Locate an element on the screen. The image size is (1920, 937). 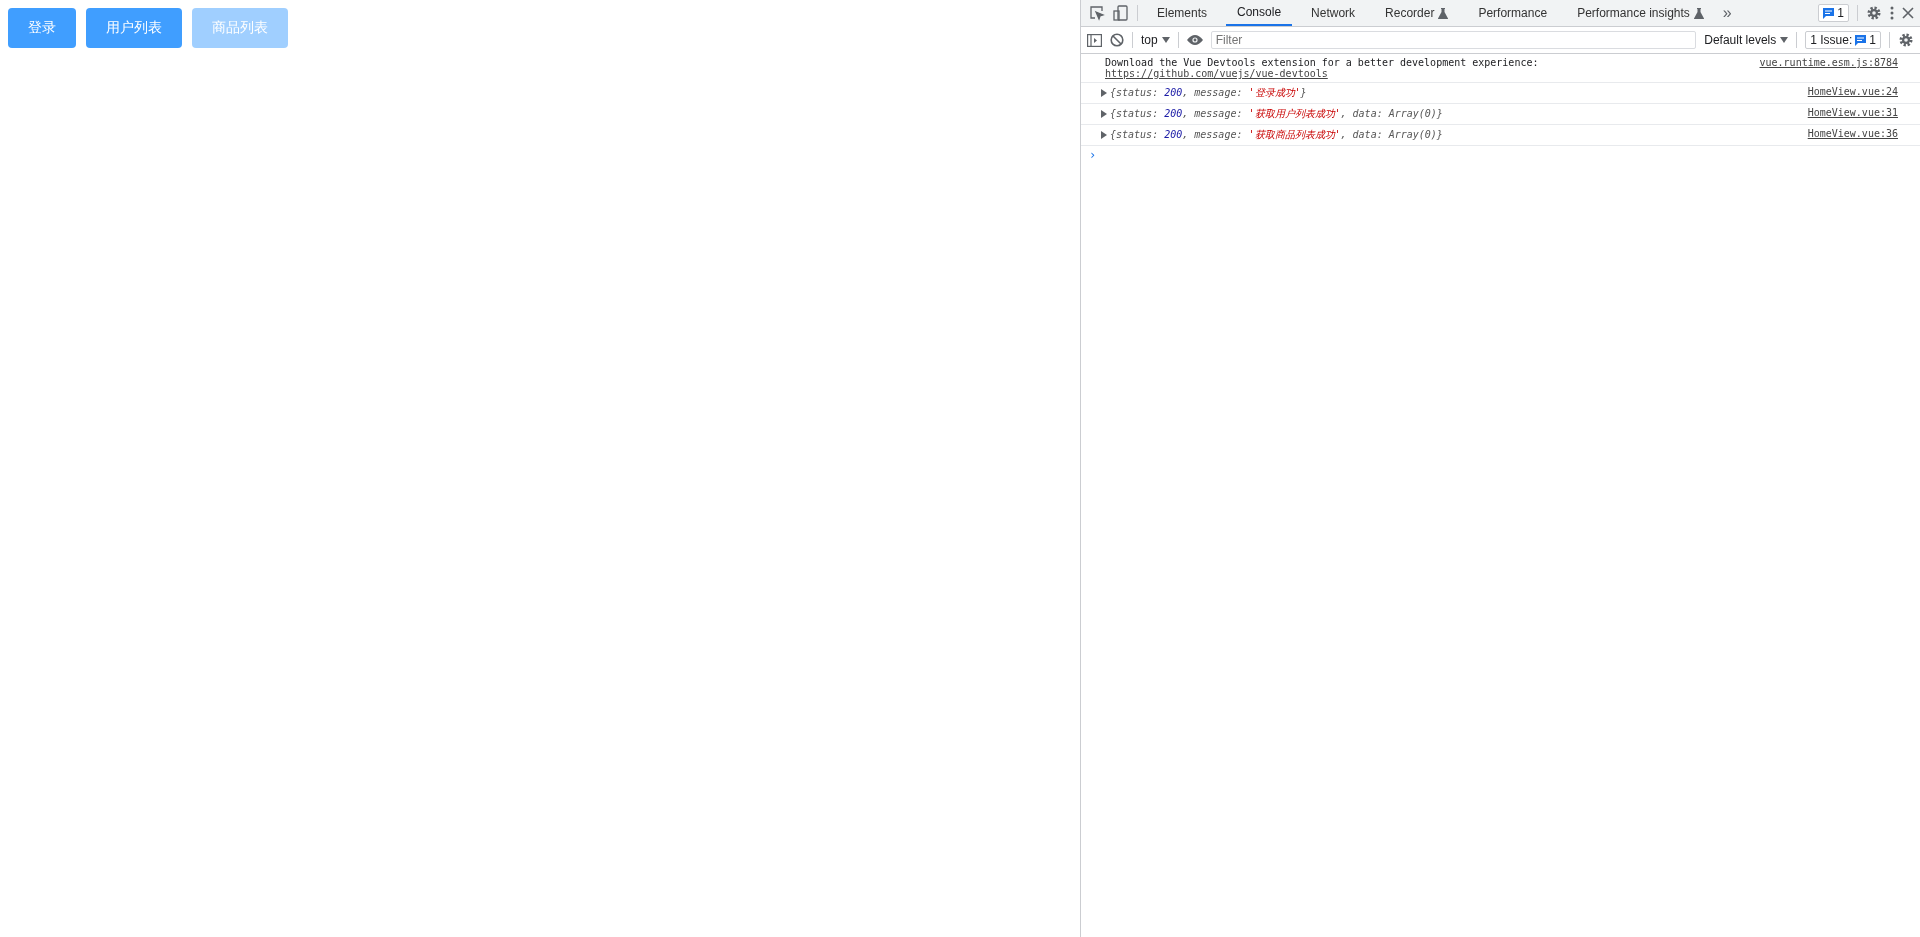
devtools-tab: Elements is located at coordinates (1182, 13).